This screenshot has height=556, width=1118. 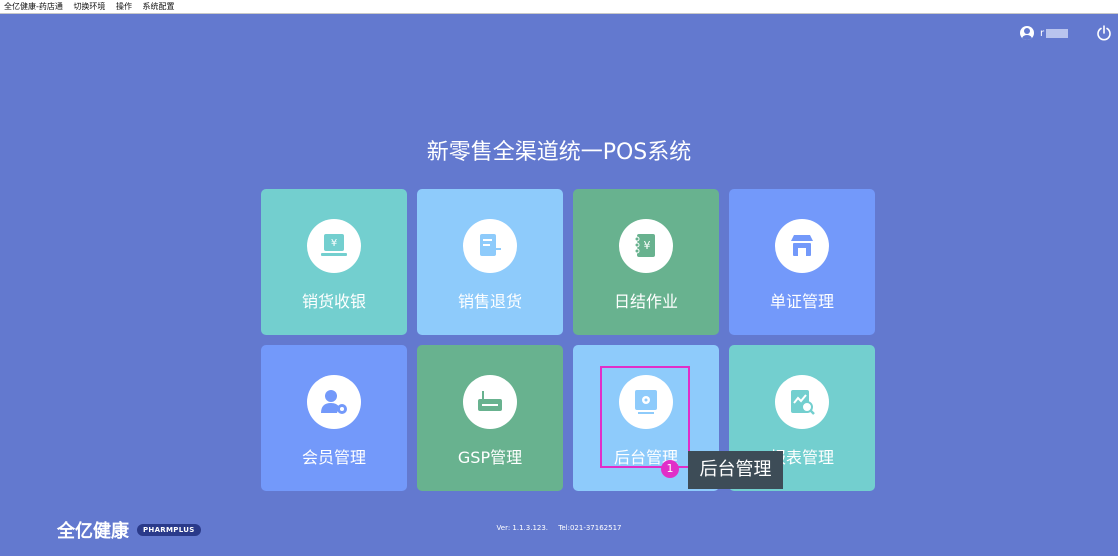 I want to click on step-marker: 1, so click(x=670, y=469).